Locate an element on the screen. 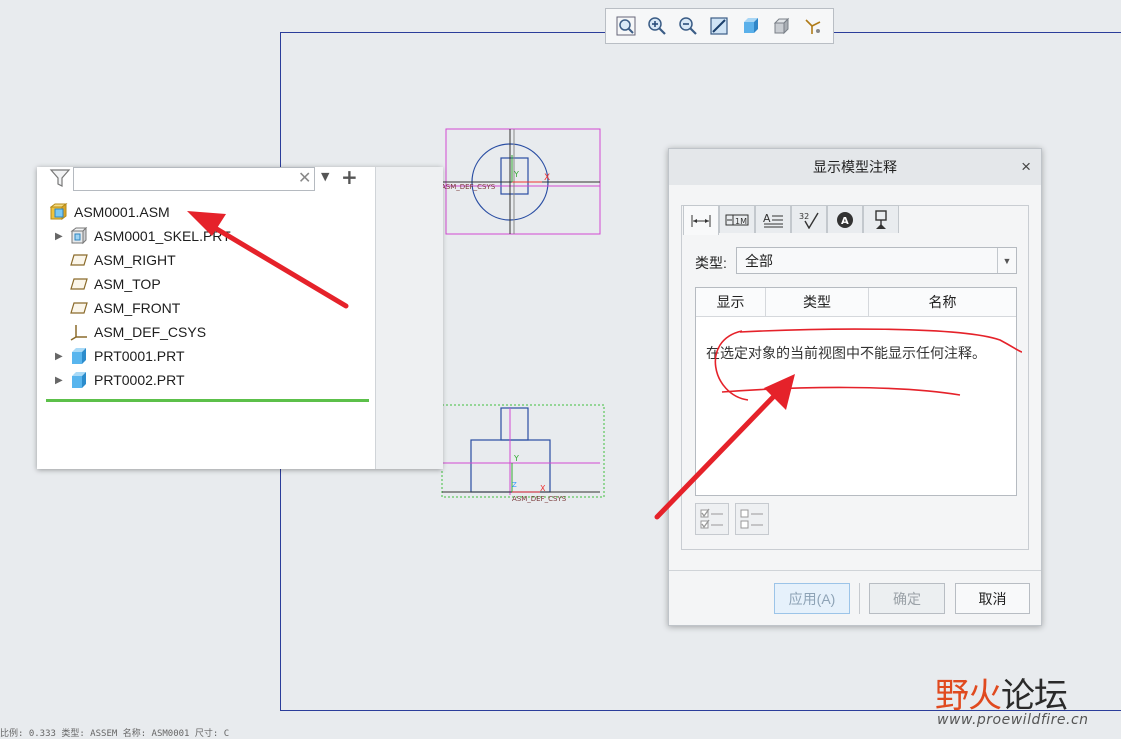  apply-button: 应用(A) is located at coordinates (812, 598).